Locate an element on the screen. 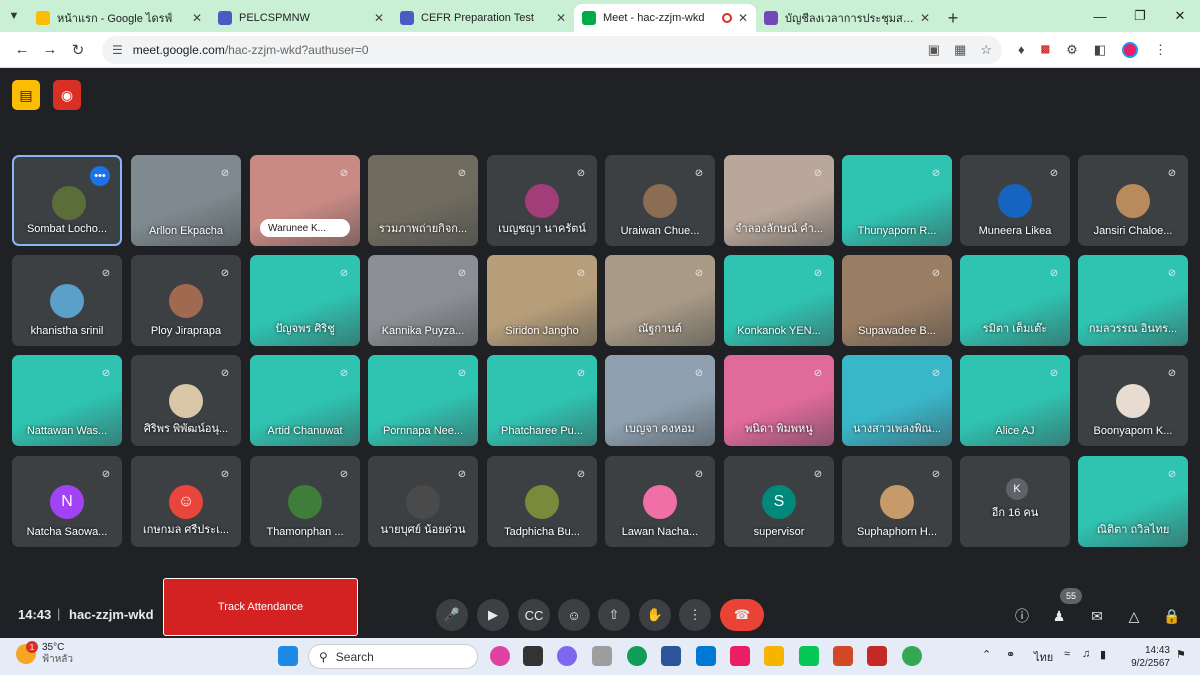  close-window-icon: ✕ is located at coordinates (1180, 16).